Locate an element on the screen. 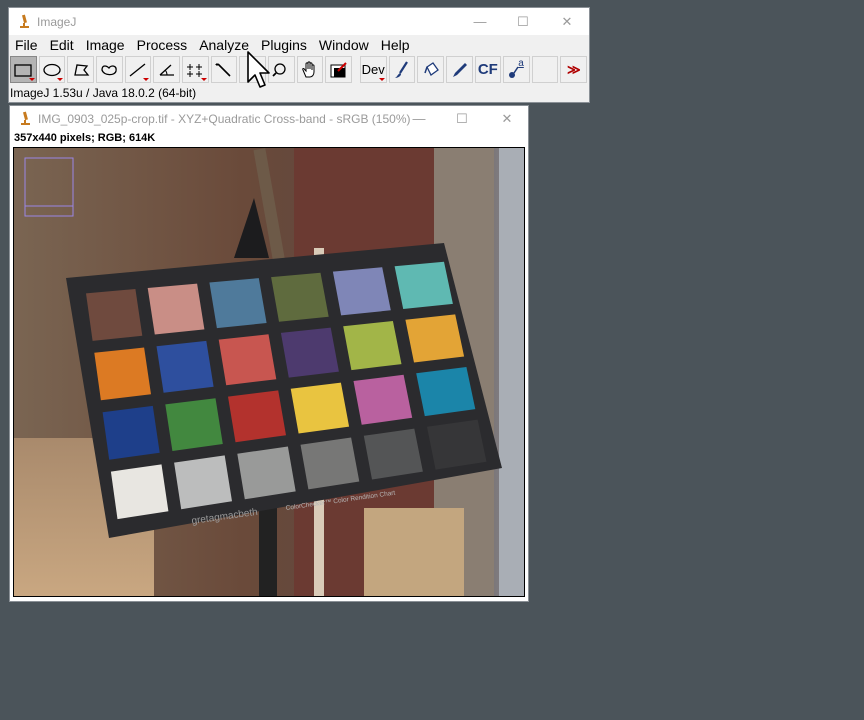 The image size is (864, 720). image-info: 357x440 pixels; RGB; 614K is located at coordinates (85, 138).